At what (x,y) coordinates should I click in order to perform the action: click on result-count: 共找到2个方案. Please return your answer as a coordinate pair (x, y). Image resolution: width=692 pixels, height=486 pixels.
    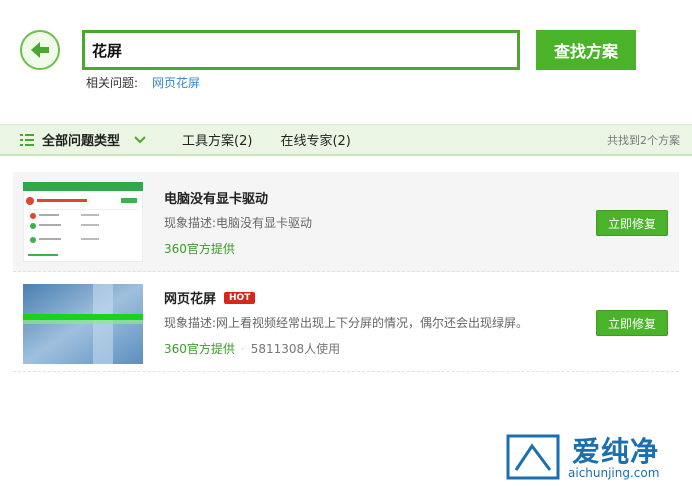
    Looking at the image, I should click on (643, 140).